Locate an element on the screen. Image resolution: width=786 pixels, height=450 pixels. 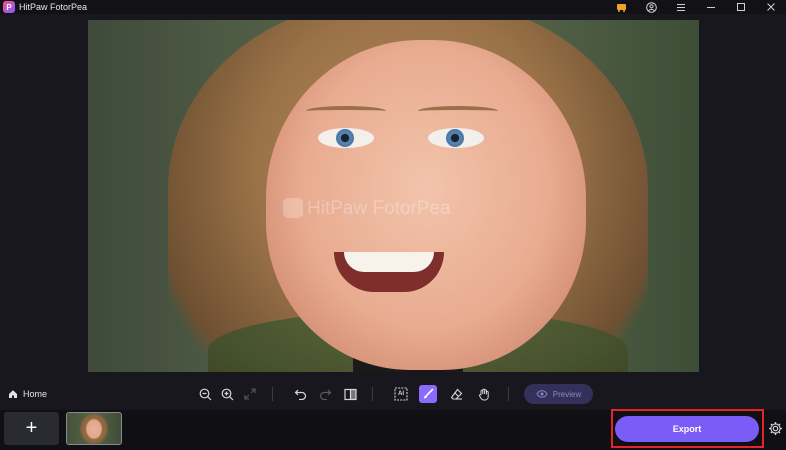
zoom-out-icon is located at coordinates (205, 394).